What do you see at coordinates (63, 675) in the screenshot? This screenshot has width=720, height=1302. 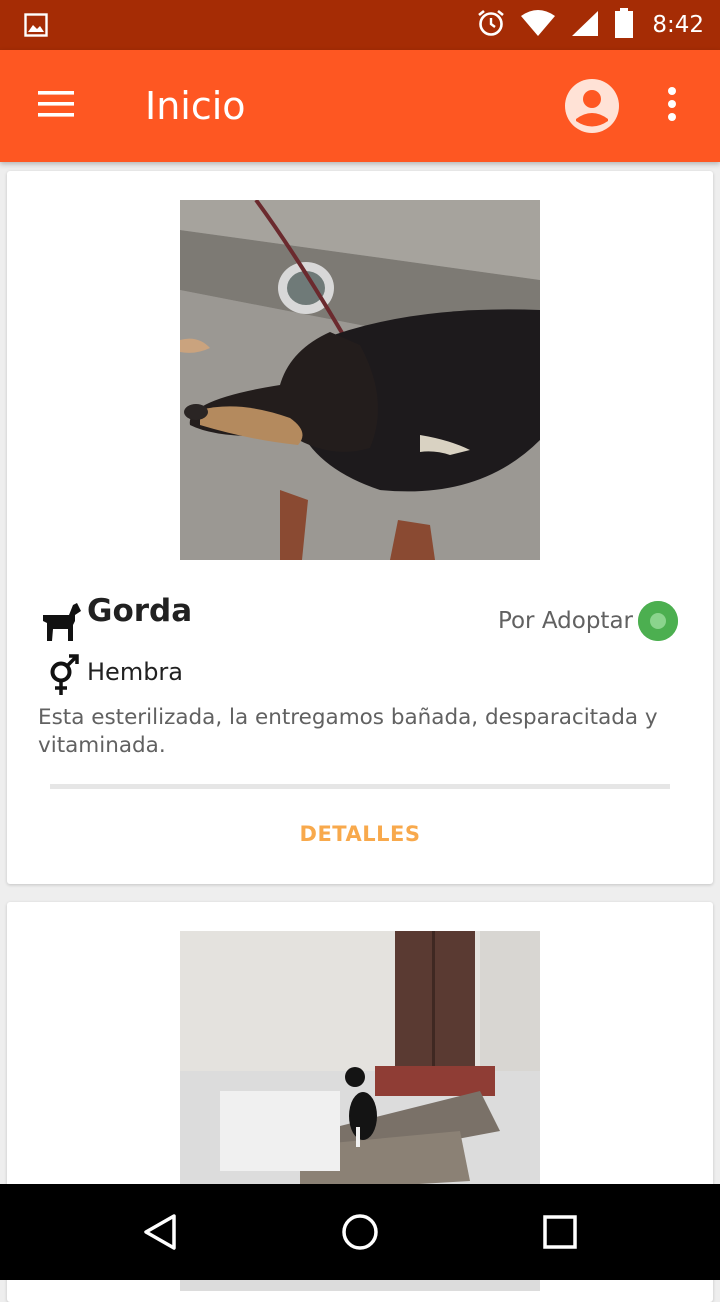 I see `gender-icon` at bounding box center [63, 675].